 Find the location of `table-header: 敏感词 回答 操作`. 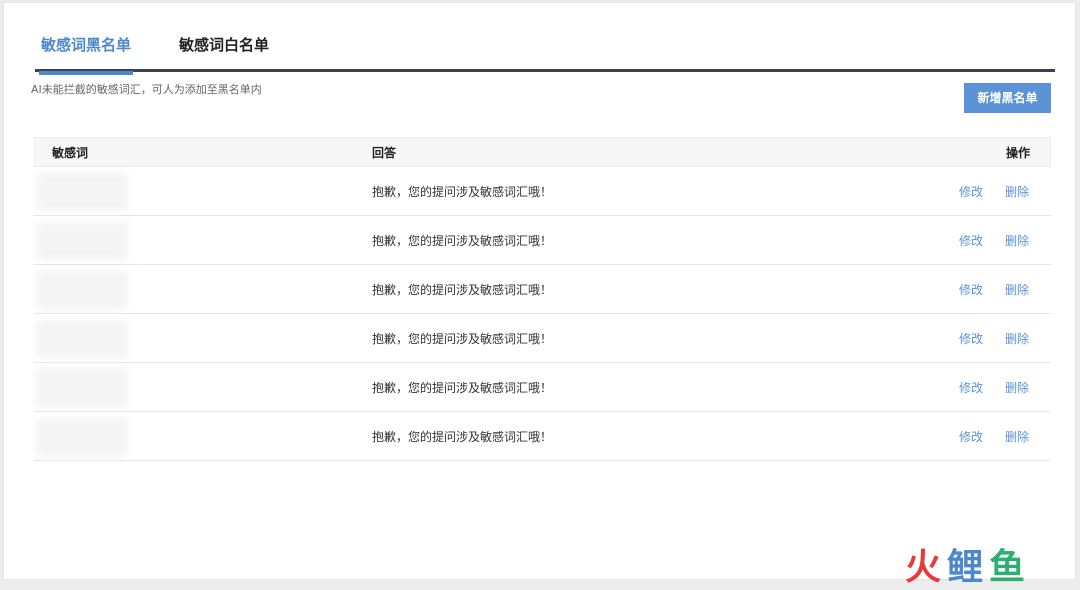

table-header: 敏感词 回答 操作 is located at coordinates (542, 152).